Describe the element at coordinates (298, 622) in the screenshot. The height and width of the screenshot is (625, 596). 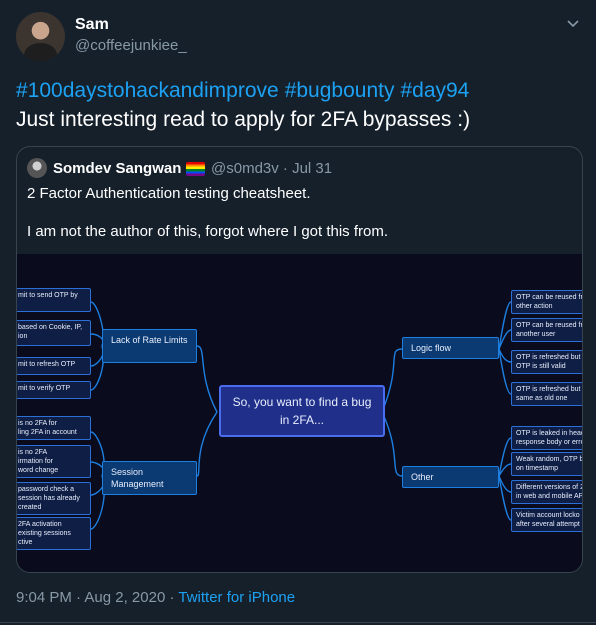
I see `divider` at that location.